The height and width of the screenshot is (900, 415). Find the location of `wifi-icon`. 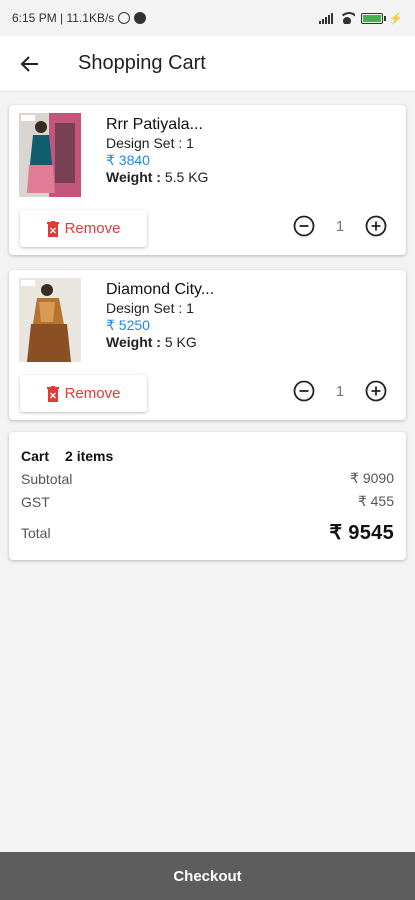

wifi-icon is located at coordinates (347, 18).